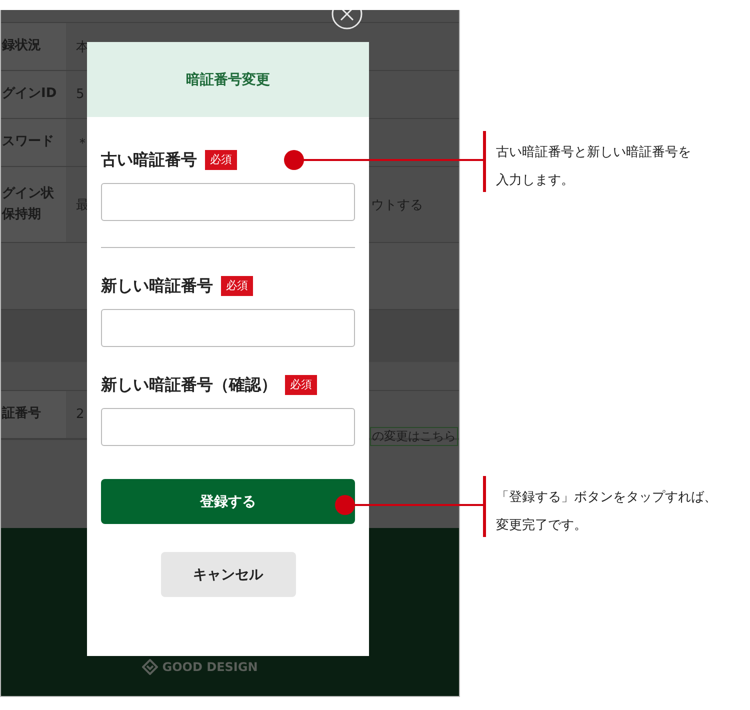 The image size is (750, 710). Describe the element at coordinates (82, 143) in the screenshot. I see `row-value: ＊` at that location.